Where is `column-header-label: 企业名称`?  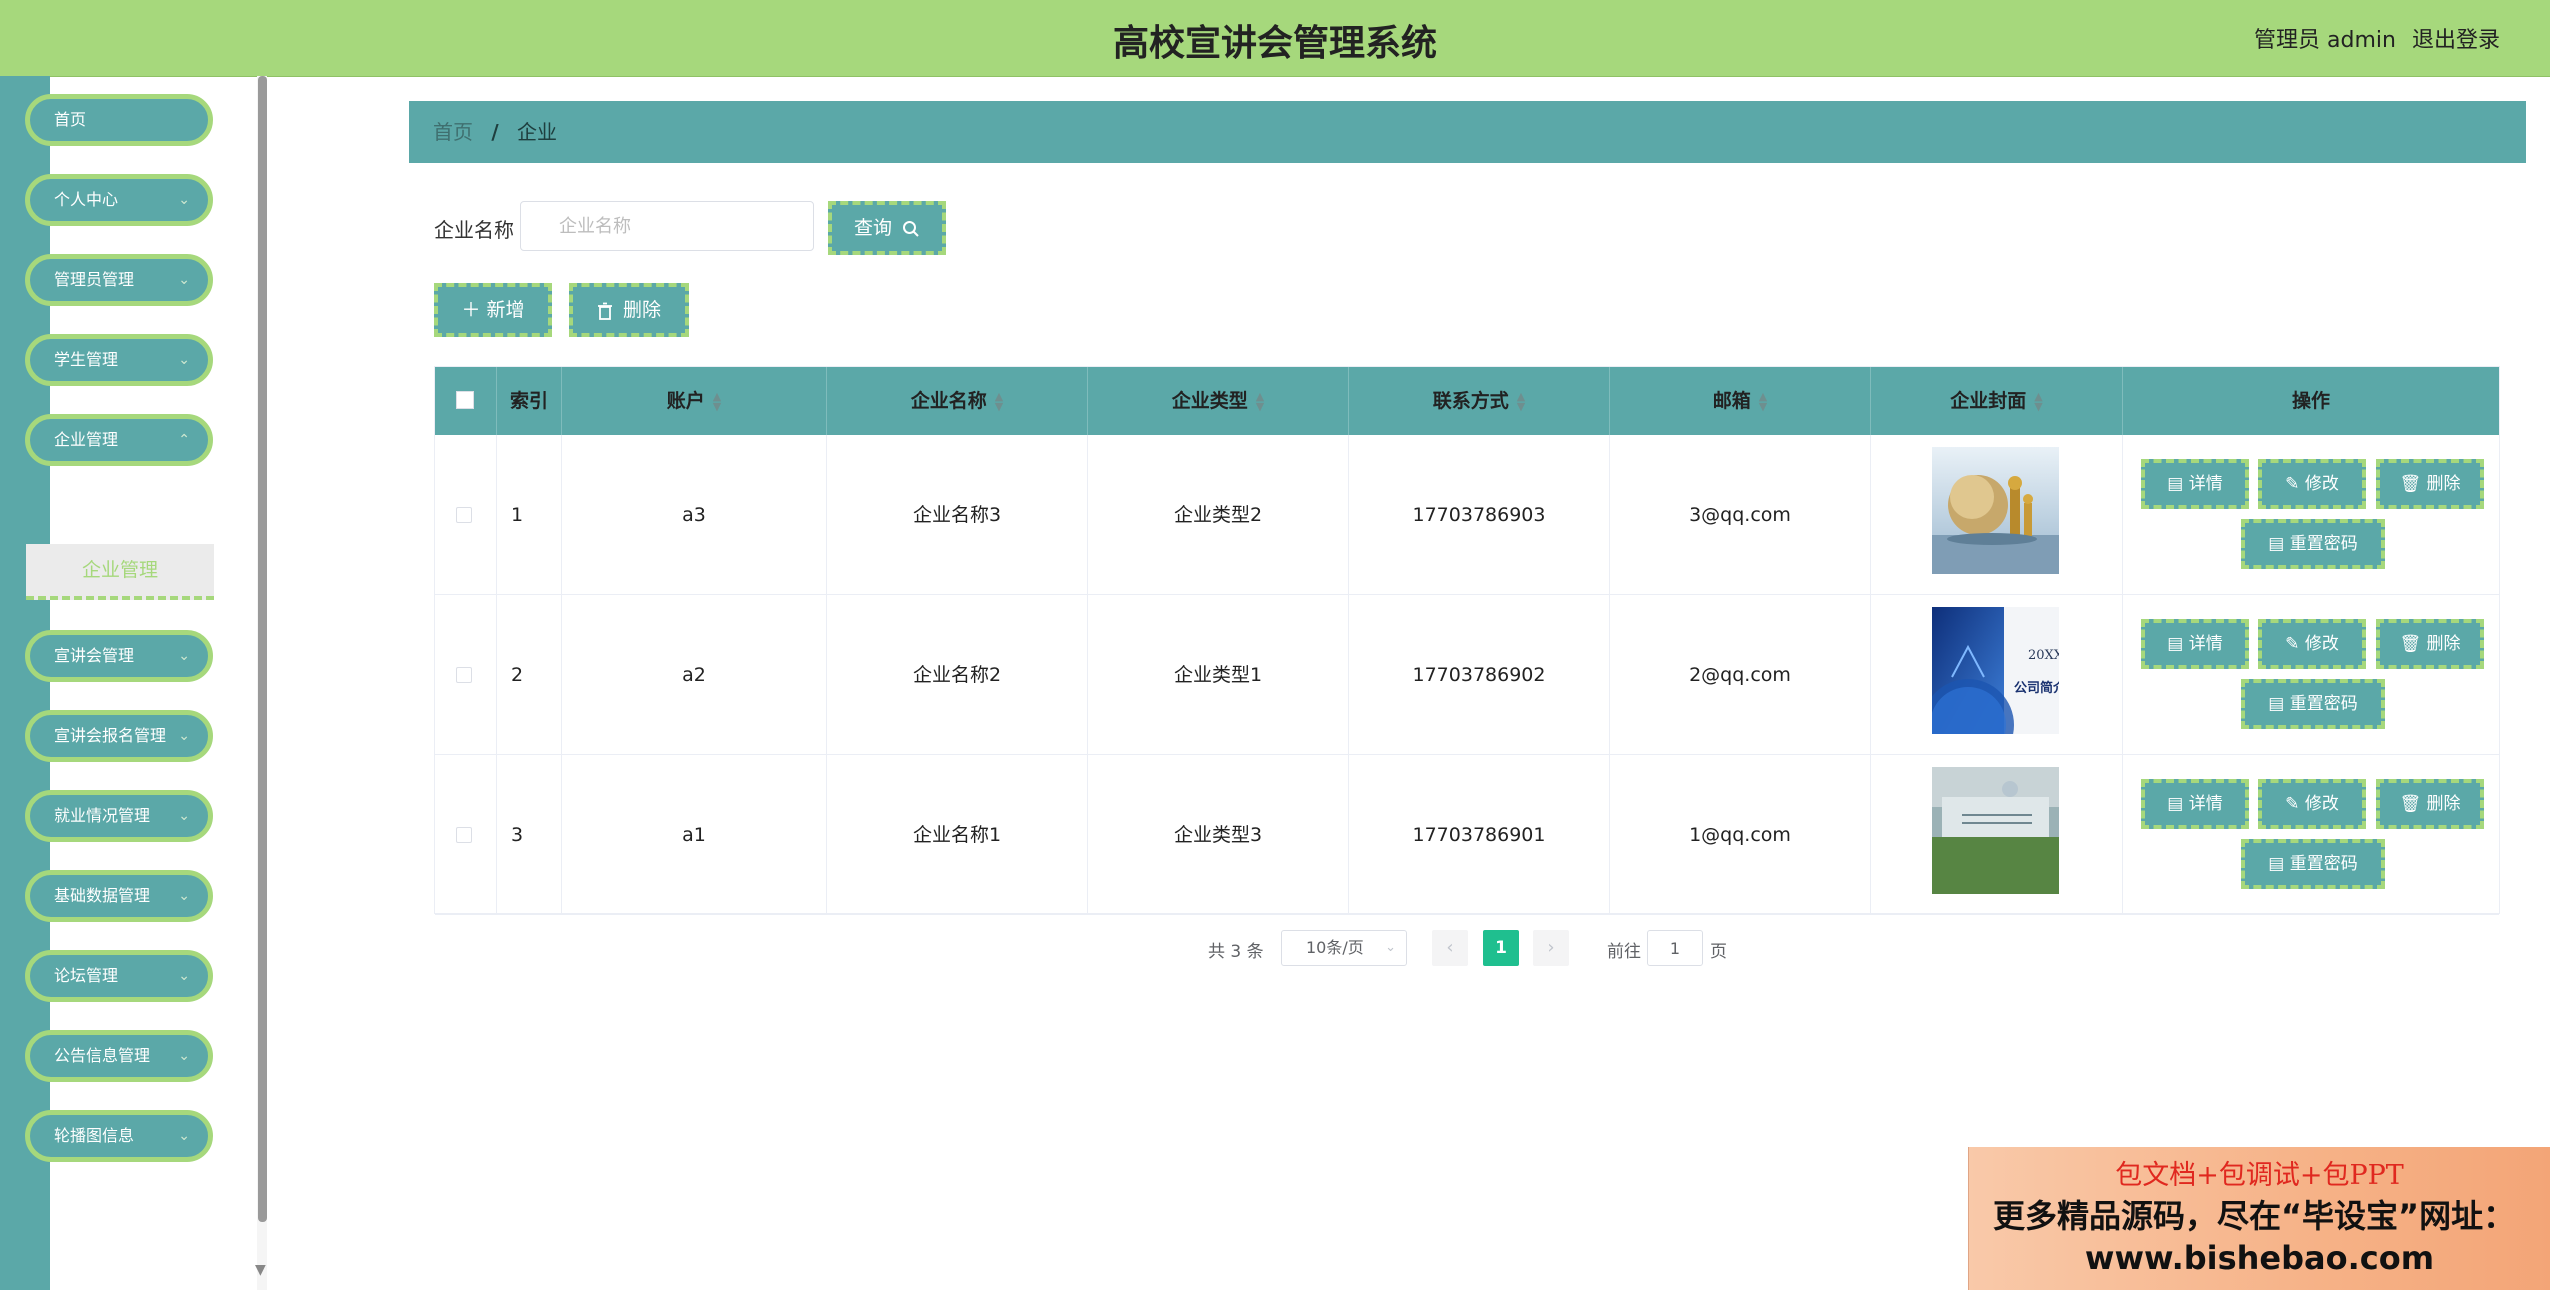
column-header-label: 企业名称 is located at coordinates (948, 401).